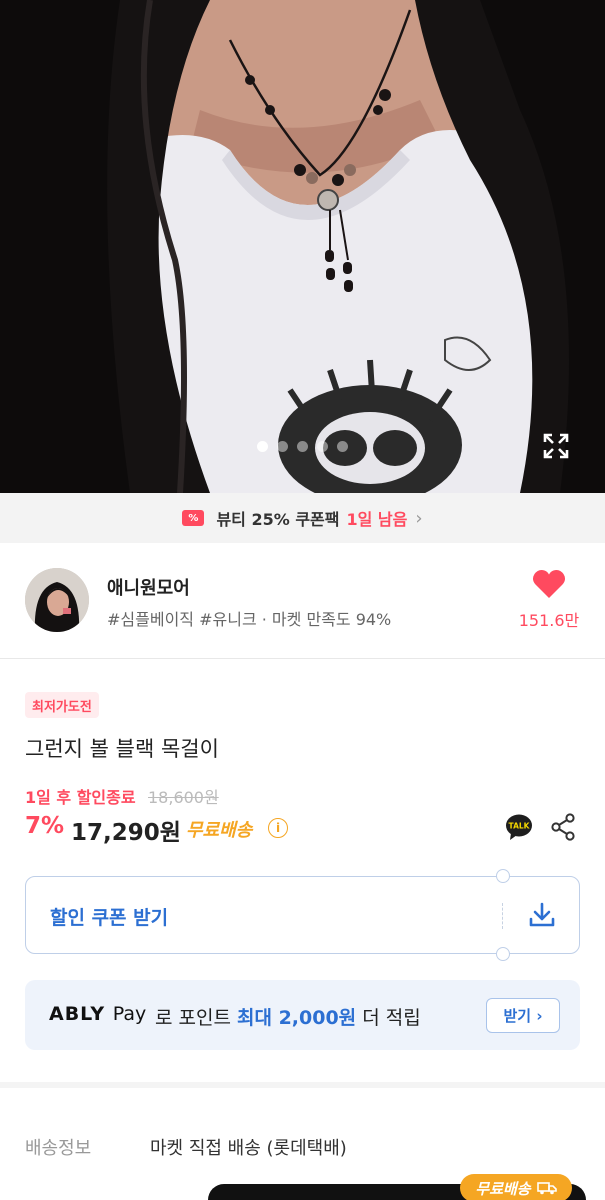 The width and height of the screenshot is (605, 1200). I want to click on coupon-pack-banner: % 뷰티 25% 쿠폰팩 1일 남음 ›, so click(302, 518).